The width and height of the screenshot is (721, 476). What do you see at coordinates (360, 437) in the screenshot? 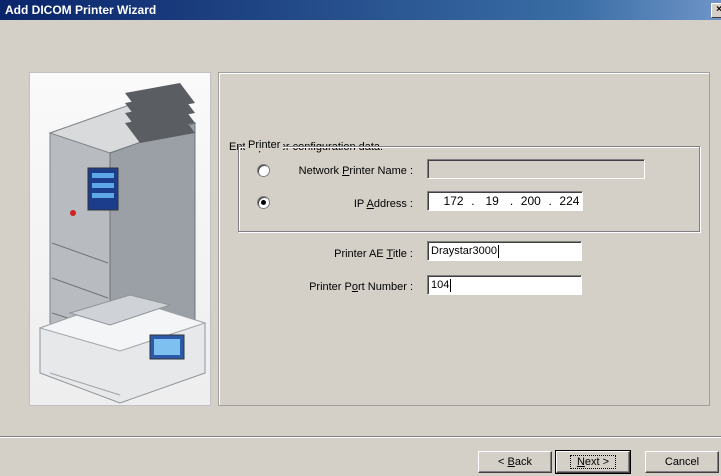
I see `button-divider` at bounding box center [360, 437].